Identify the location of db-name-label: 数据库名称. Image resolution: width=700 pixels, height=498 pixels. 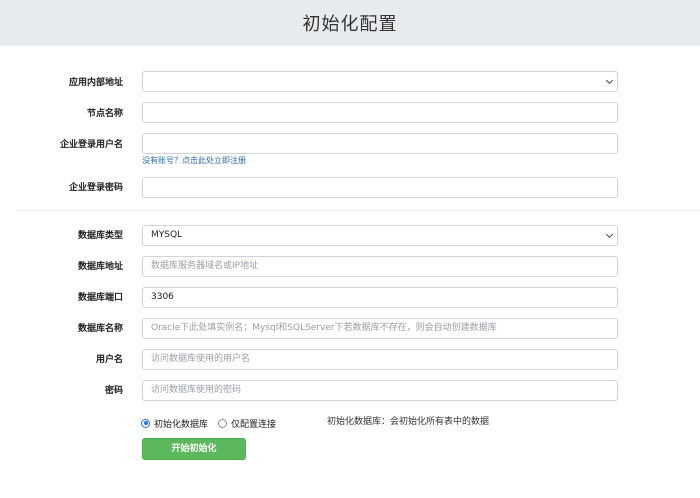
(100, 329).